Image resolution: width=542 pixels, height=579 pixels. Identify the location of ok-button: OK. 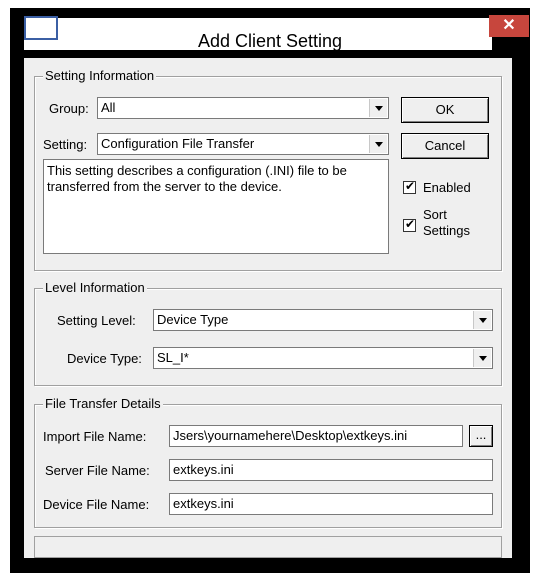
(445, 110).